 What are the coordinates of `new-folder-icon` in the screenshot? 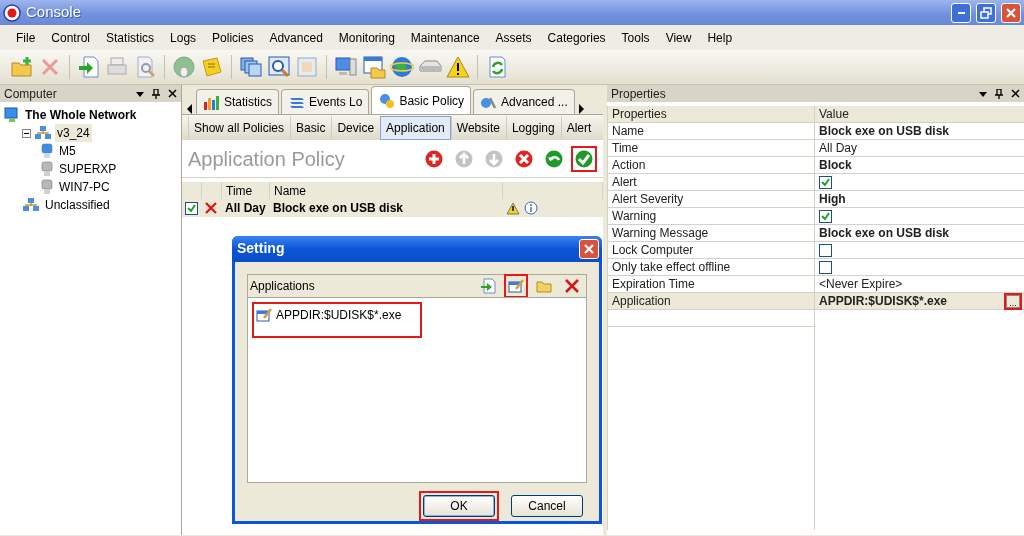 It's located at (22, 67).